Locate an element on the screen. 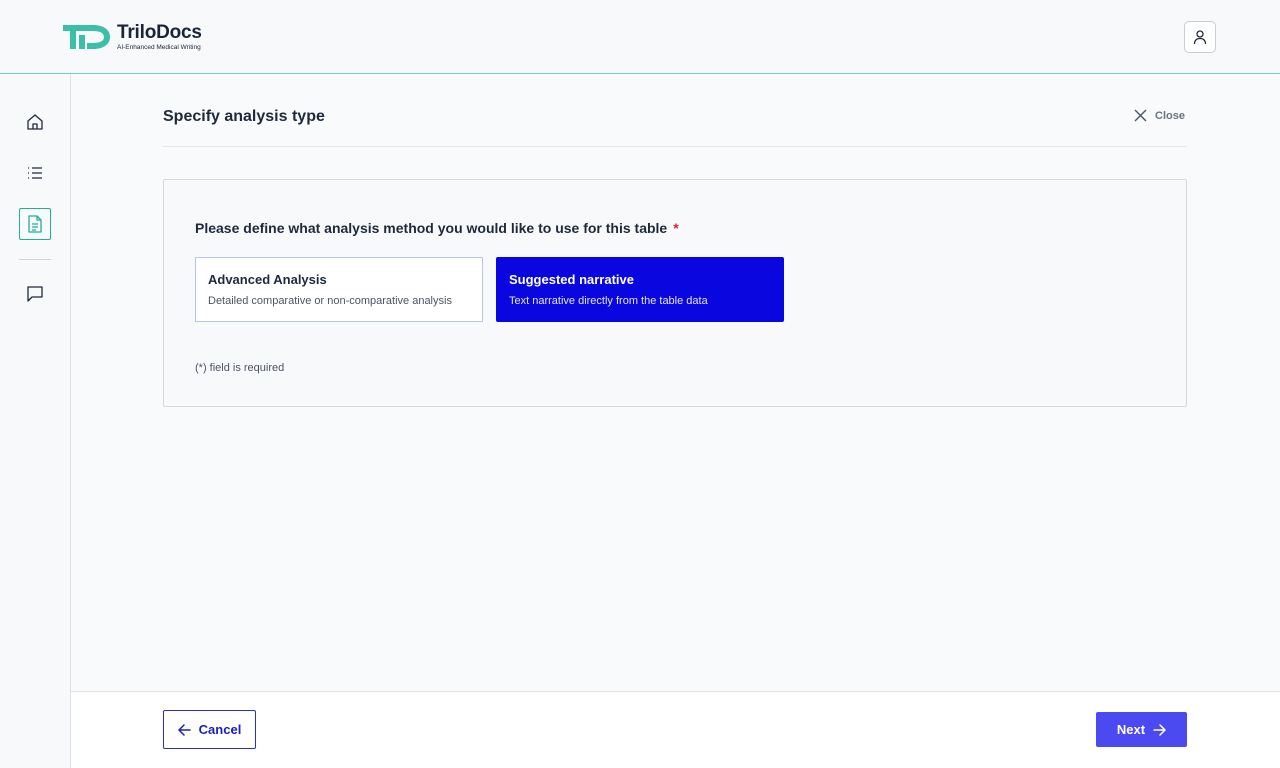 The height and width of the screenshot is (768, 1280). sidebar-divider is located at coordinates (35, 259).